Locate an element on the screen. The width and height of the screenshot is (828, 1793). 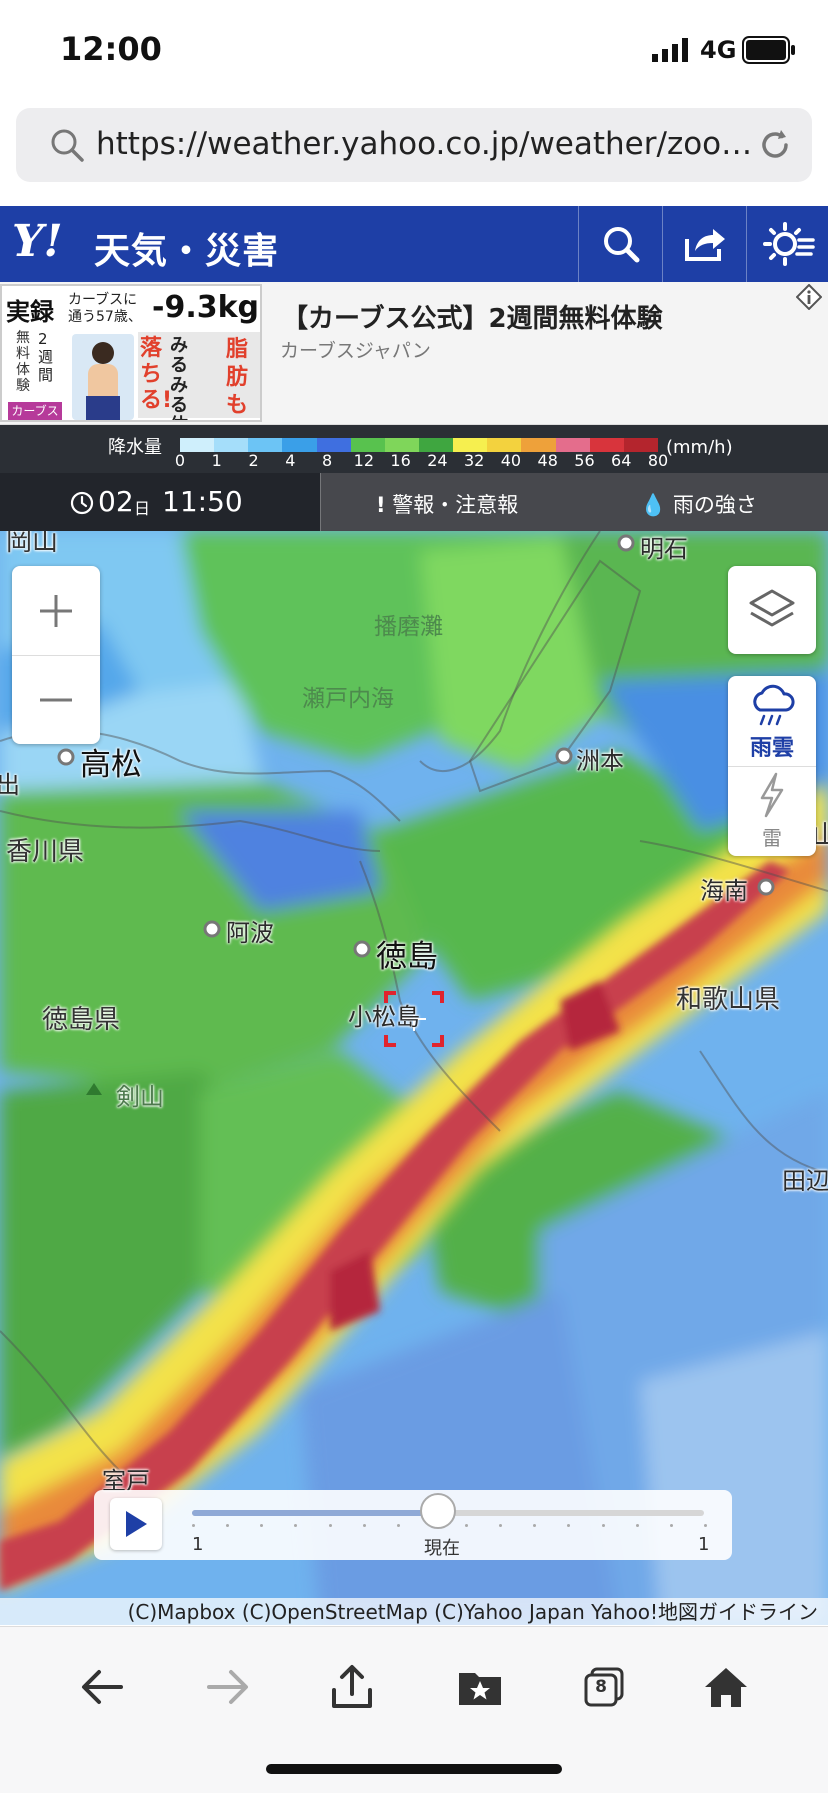
map-info-row: 02 日 11:50 ! 警報・注意報 💧 雨の強さ is located at coordinates (414, 502).